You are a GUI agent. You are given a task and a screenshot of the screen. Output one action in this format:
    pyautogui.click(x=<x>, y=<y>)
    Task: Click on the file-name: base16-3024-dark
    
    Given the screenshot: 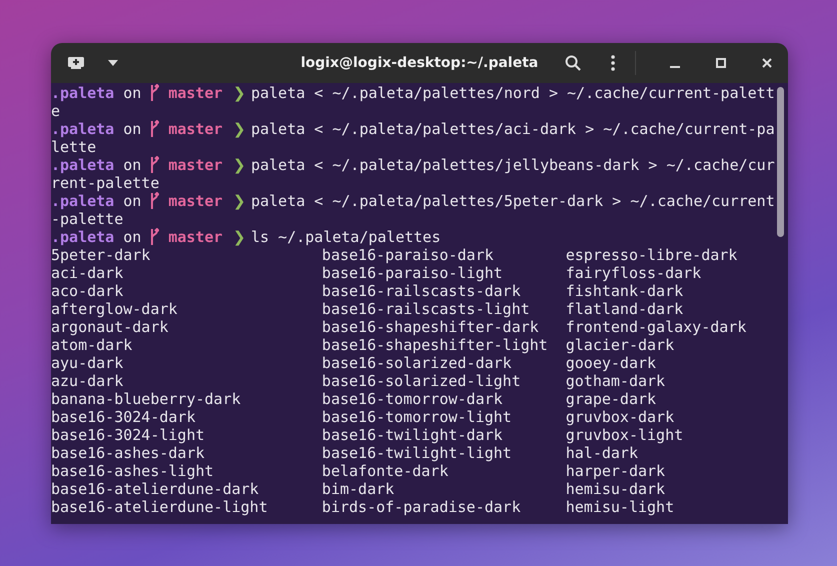 What is the action you would take?
    pyautogui.click(x=123, y=417)
    